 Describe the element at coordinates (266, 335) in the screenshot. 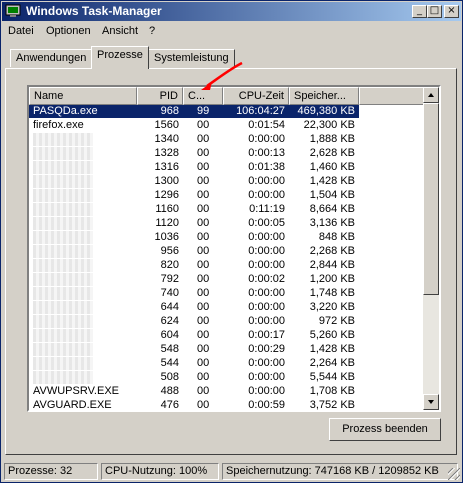

I see `process-cpu-time: 0:00:17` at that location.